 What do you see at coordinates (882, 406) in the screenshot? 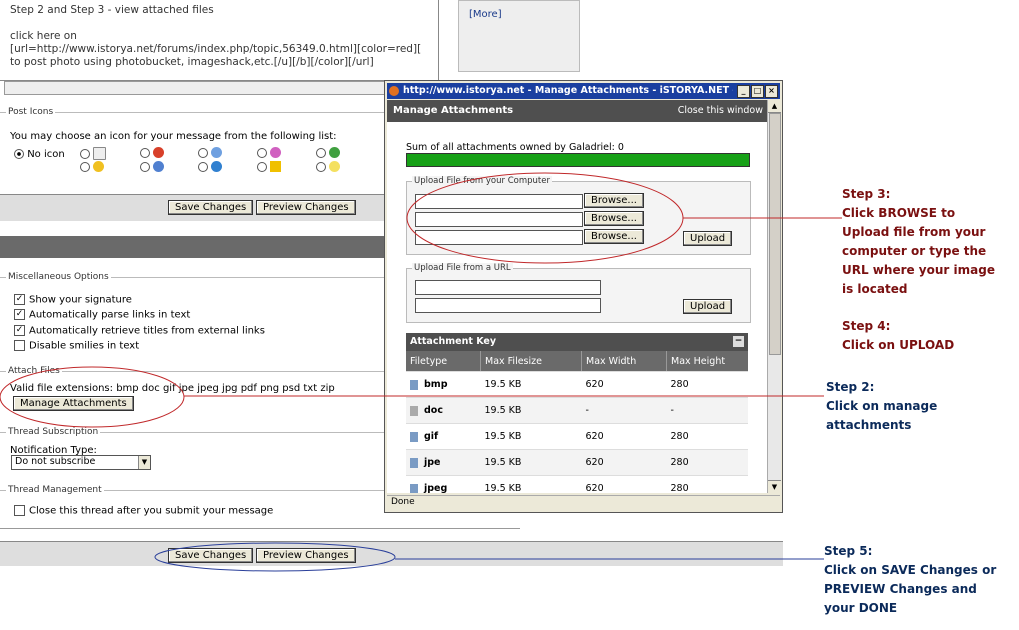
I see `step2-annotation: Step 2: Click on manage attachments` at bounding box center [882, 406].